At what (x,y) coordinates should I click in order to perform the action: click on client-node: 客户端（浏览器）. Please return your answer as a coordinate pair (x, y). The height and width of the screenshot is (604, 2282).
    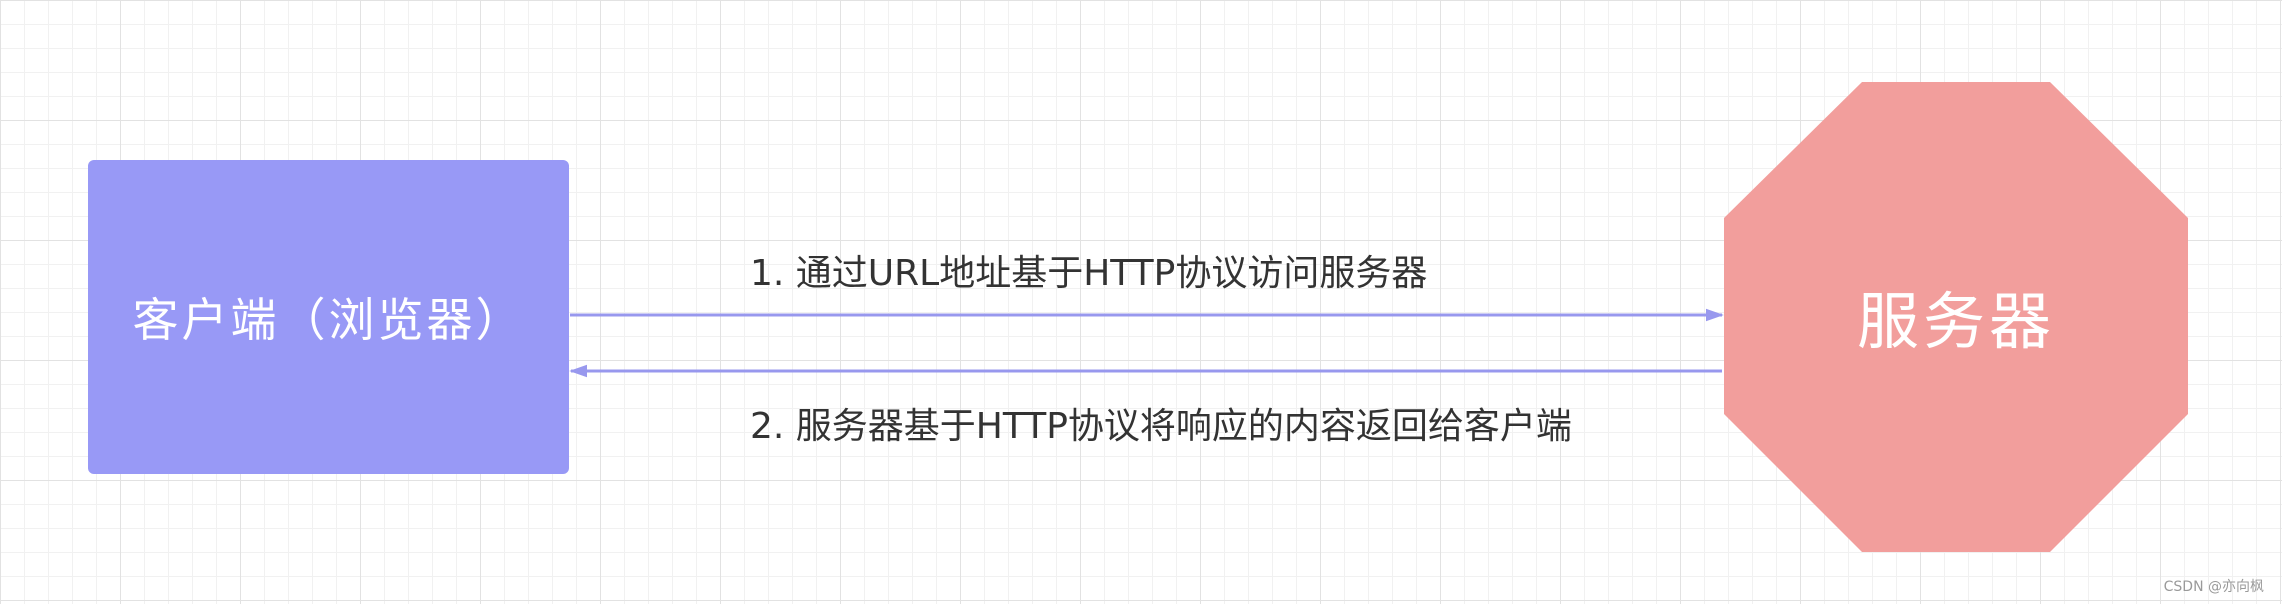
    Looking at the image, I should click on (328, 317).